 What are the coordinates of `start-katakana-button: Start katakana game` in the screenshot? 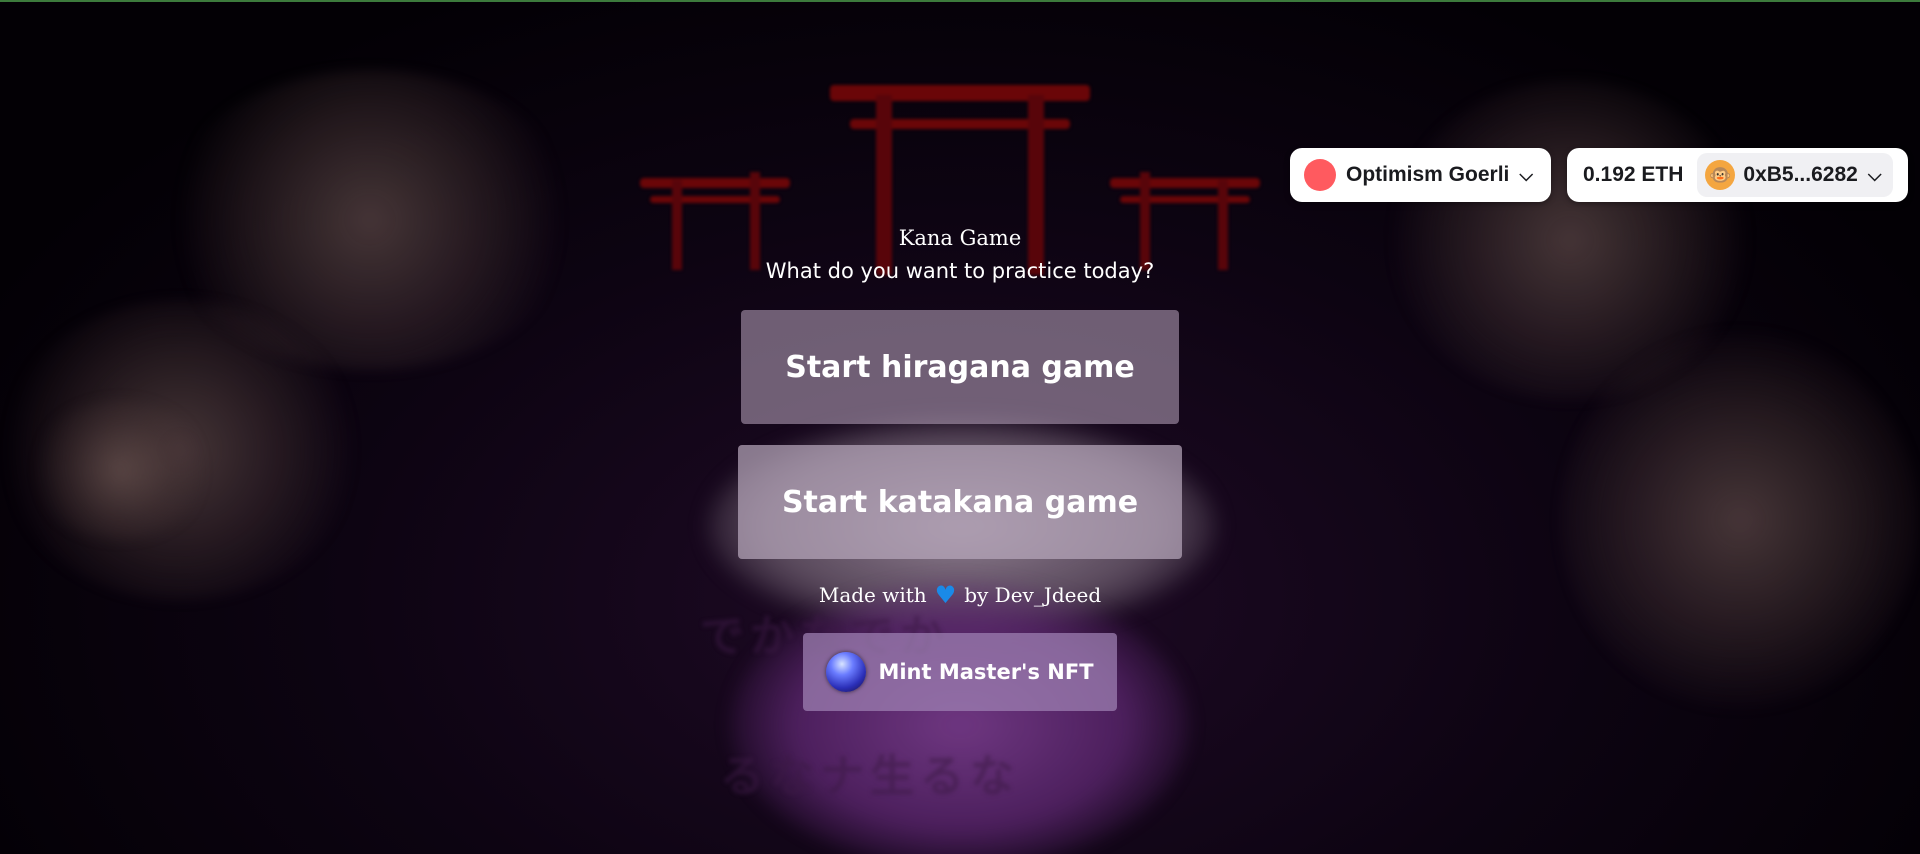 It's located at (960, 502).